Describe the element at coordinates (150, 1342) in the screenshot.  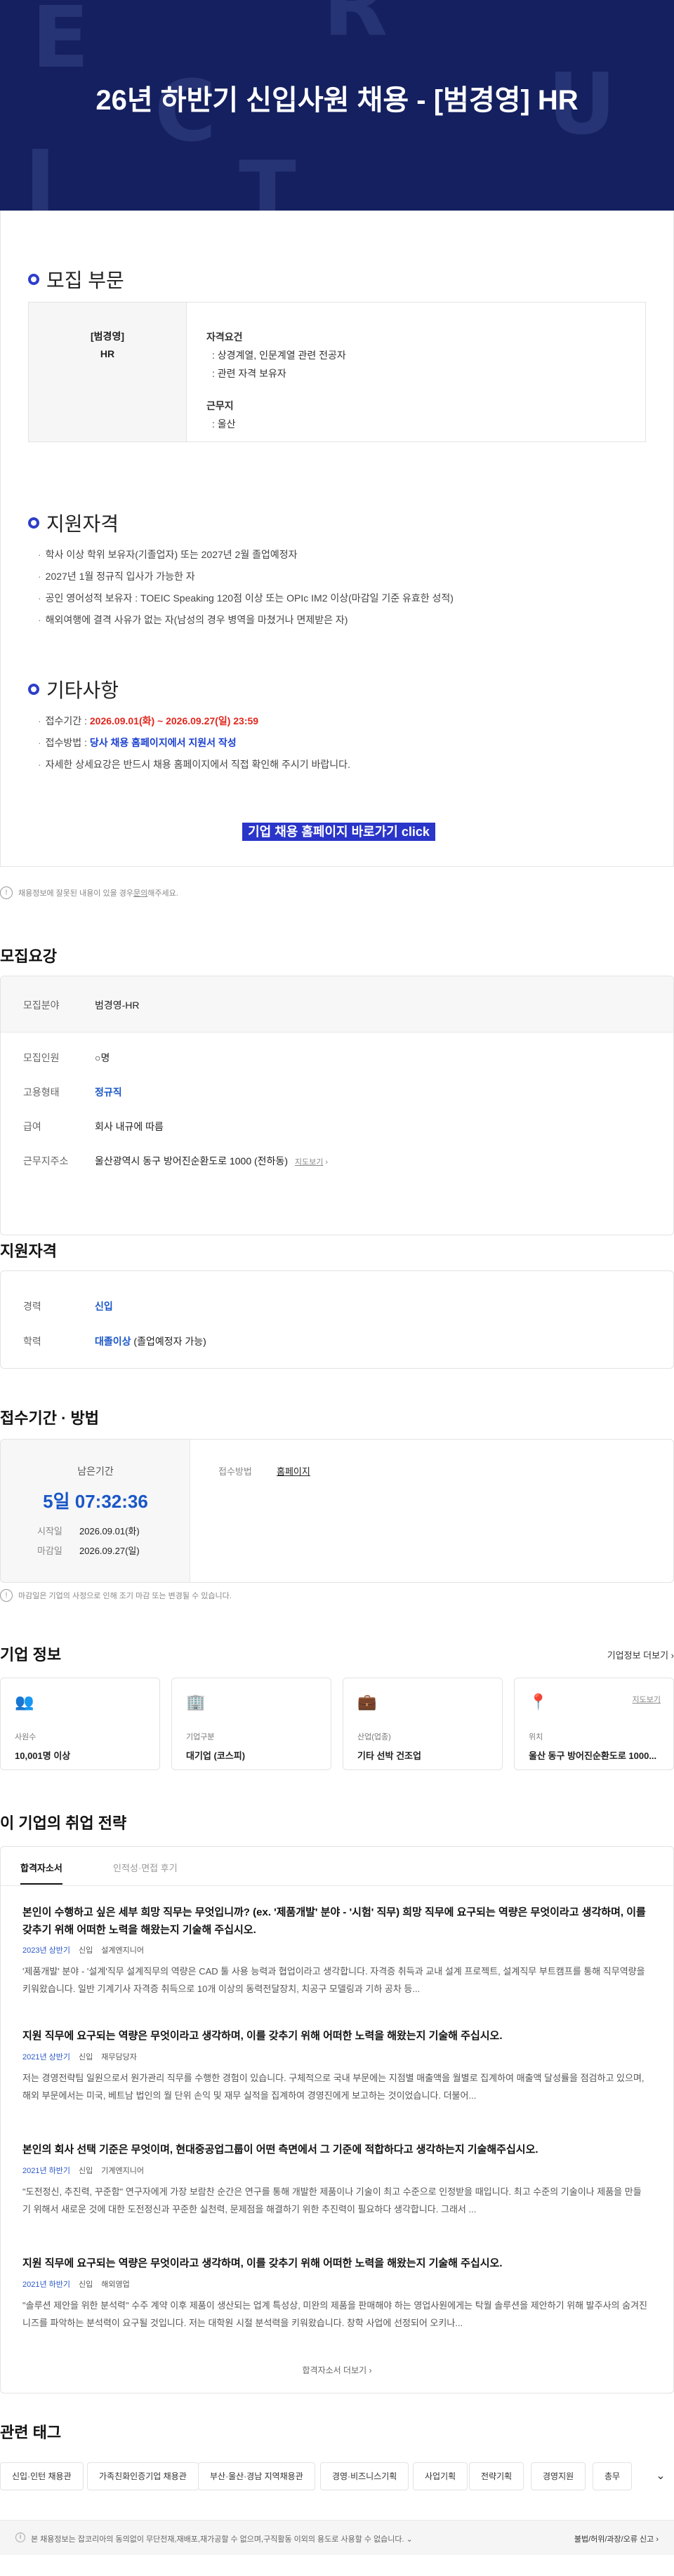
I see `edu-value: 대졸이상 (졸업예정자 가능)` at that location.